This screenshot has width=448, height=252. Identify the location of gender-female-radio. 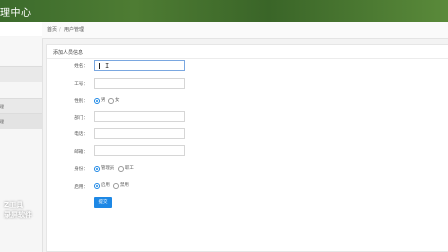
(111, 101).